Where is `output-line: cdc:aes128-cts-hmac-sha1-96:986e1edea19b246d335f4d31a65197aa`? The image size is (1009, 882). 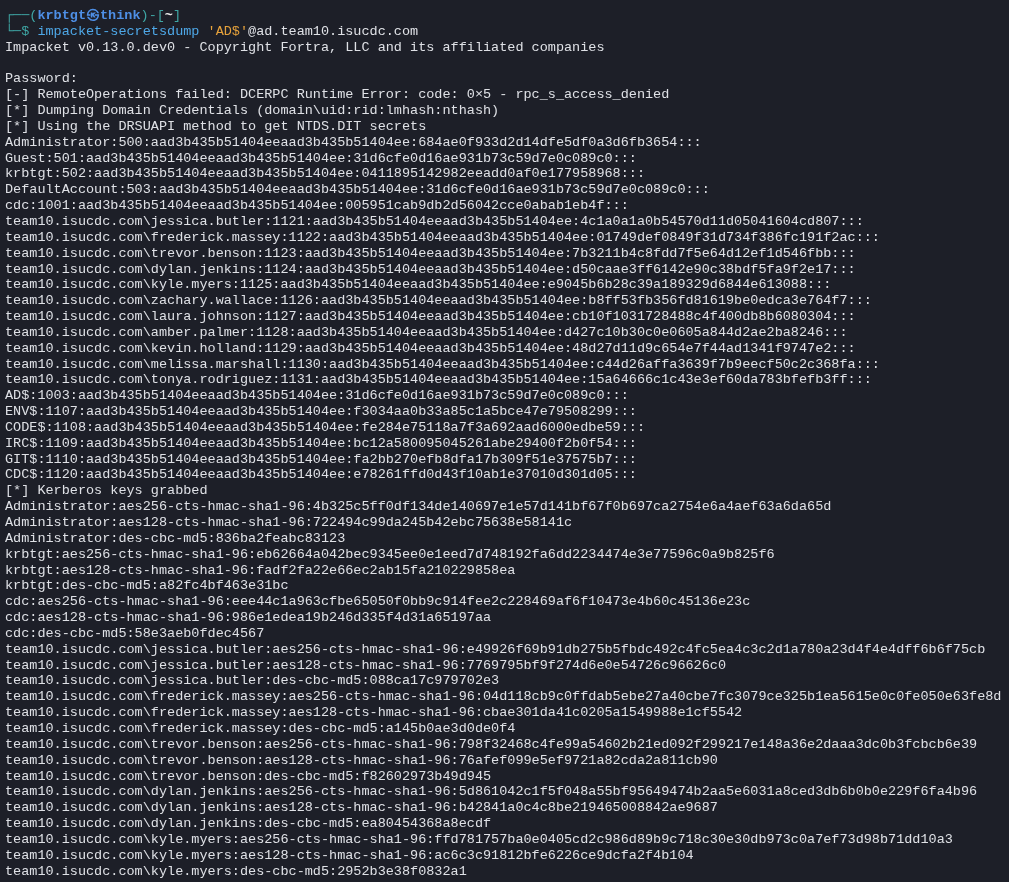 output-line: cdc:aes128-cts-hmac-sha1-96:986e1edea19b246d335f4d31a65197aa is located at coordinates (248, 618).